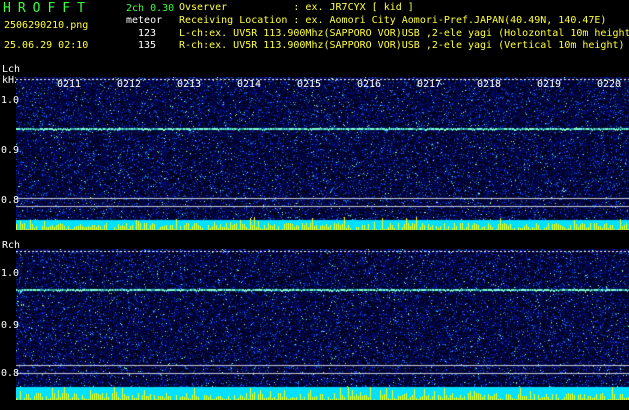  I want to click on lch-ytick-0.9: 0.9, so click(10, 150).